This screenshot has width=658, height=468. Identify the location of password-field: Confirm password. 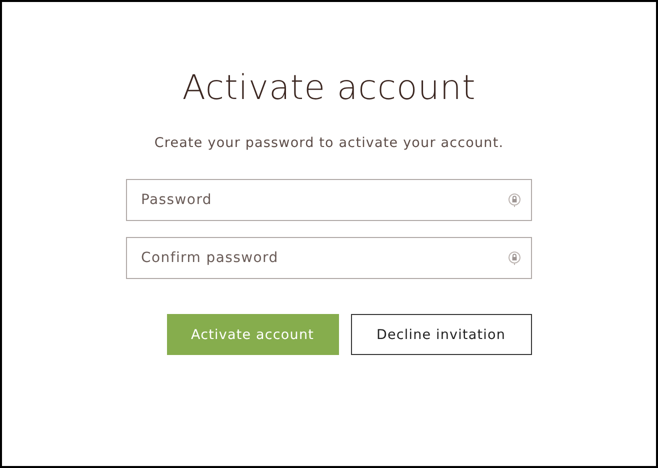
(329, 258).